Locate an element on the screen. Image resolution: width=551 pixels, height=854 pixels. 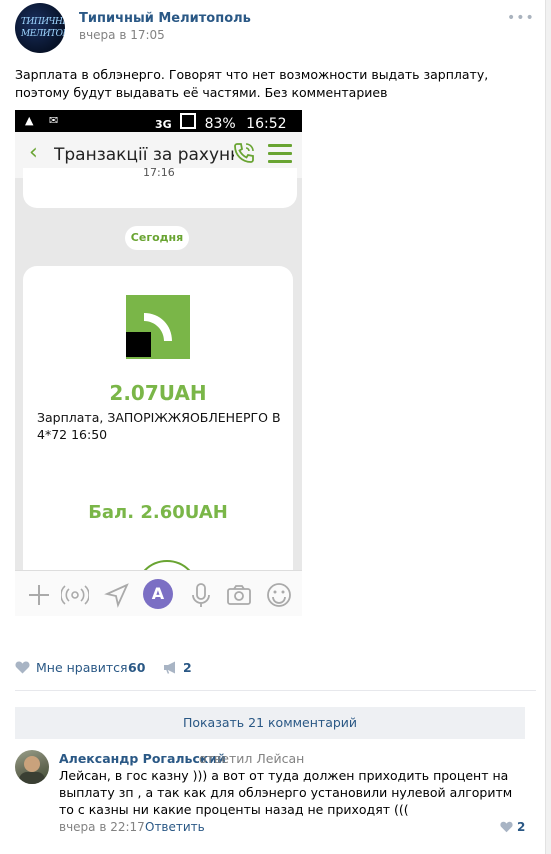
more-dots-icon: ••• is located at coordinates (521, 18).